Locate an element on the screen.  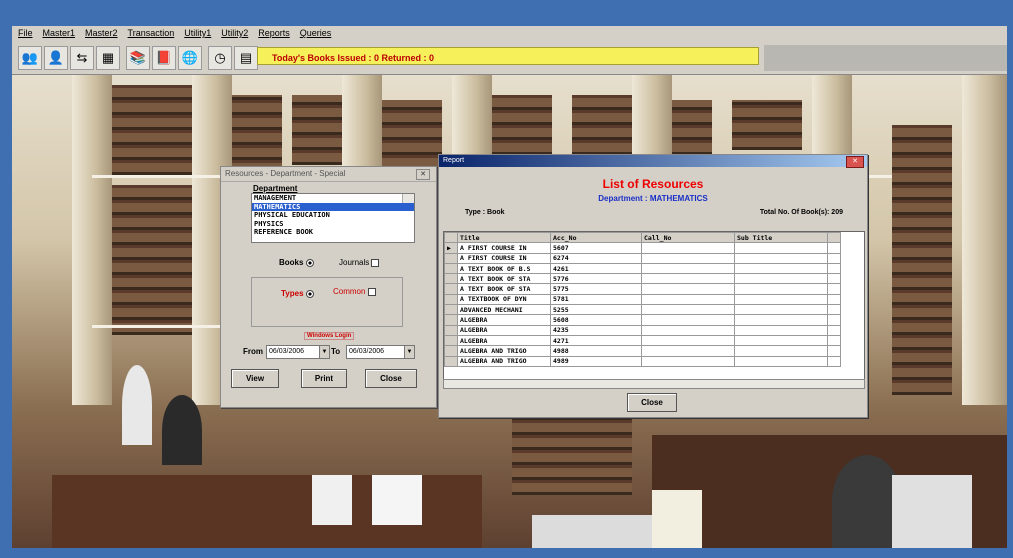
list-item-selected: MATHEMATICS is located at coordinates (333, 206).